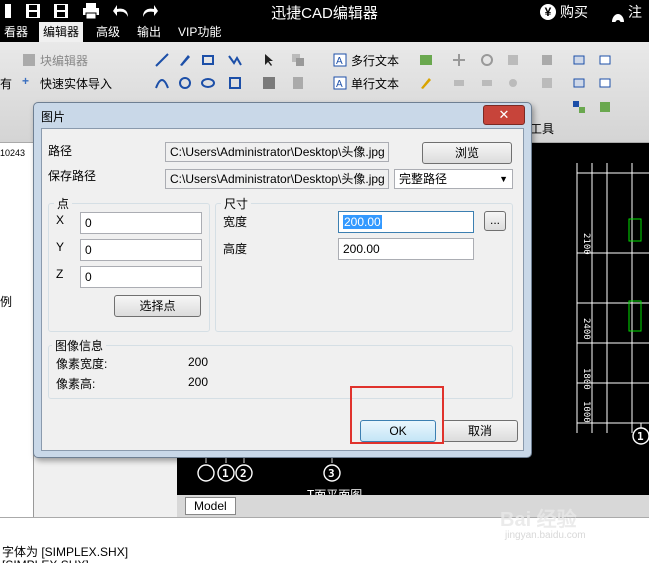  What do you see at coordinates (426, 83) in the screenshot?
I see `text-edit-icon` at bounding box center [426, 83].